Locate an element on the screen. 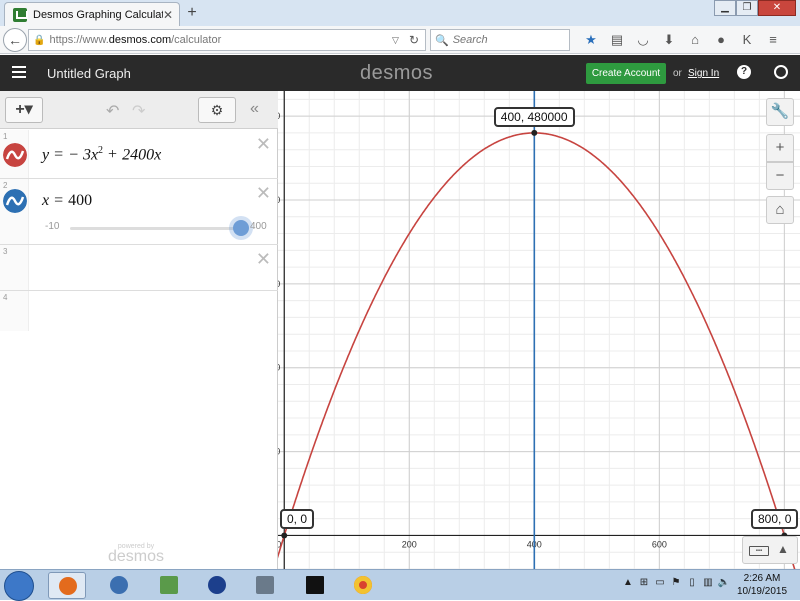 The image size is (800, 601). expression-number: 4 is located at coordinates (5, 297).